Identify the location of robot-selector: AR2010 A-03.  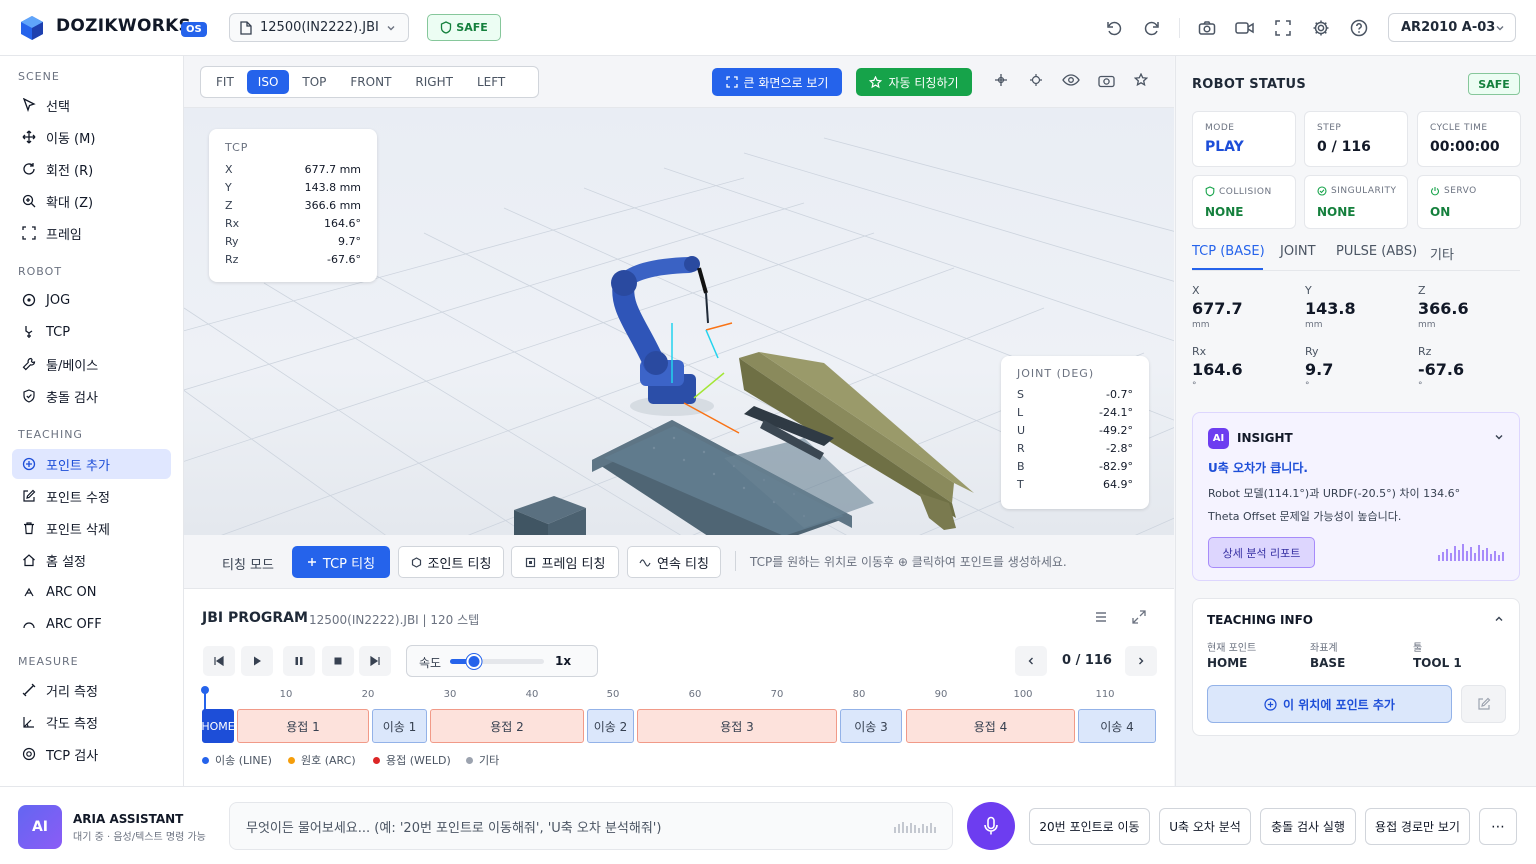
(1452, 27).